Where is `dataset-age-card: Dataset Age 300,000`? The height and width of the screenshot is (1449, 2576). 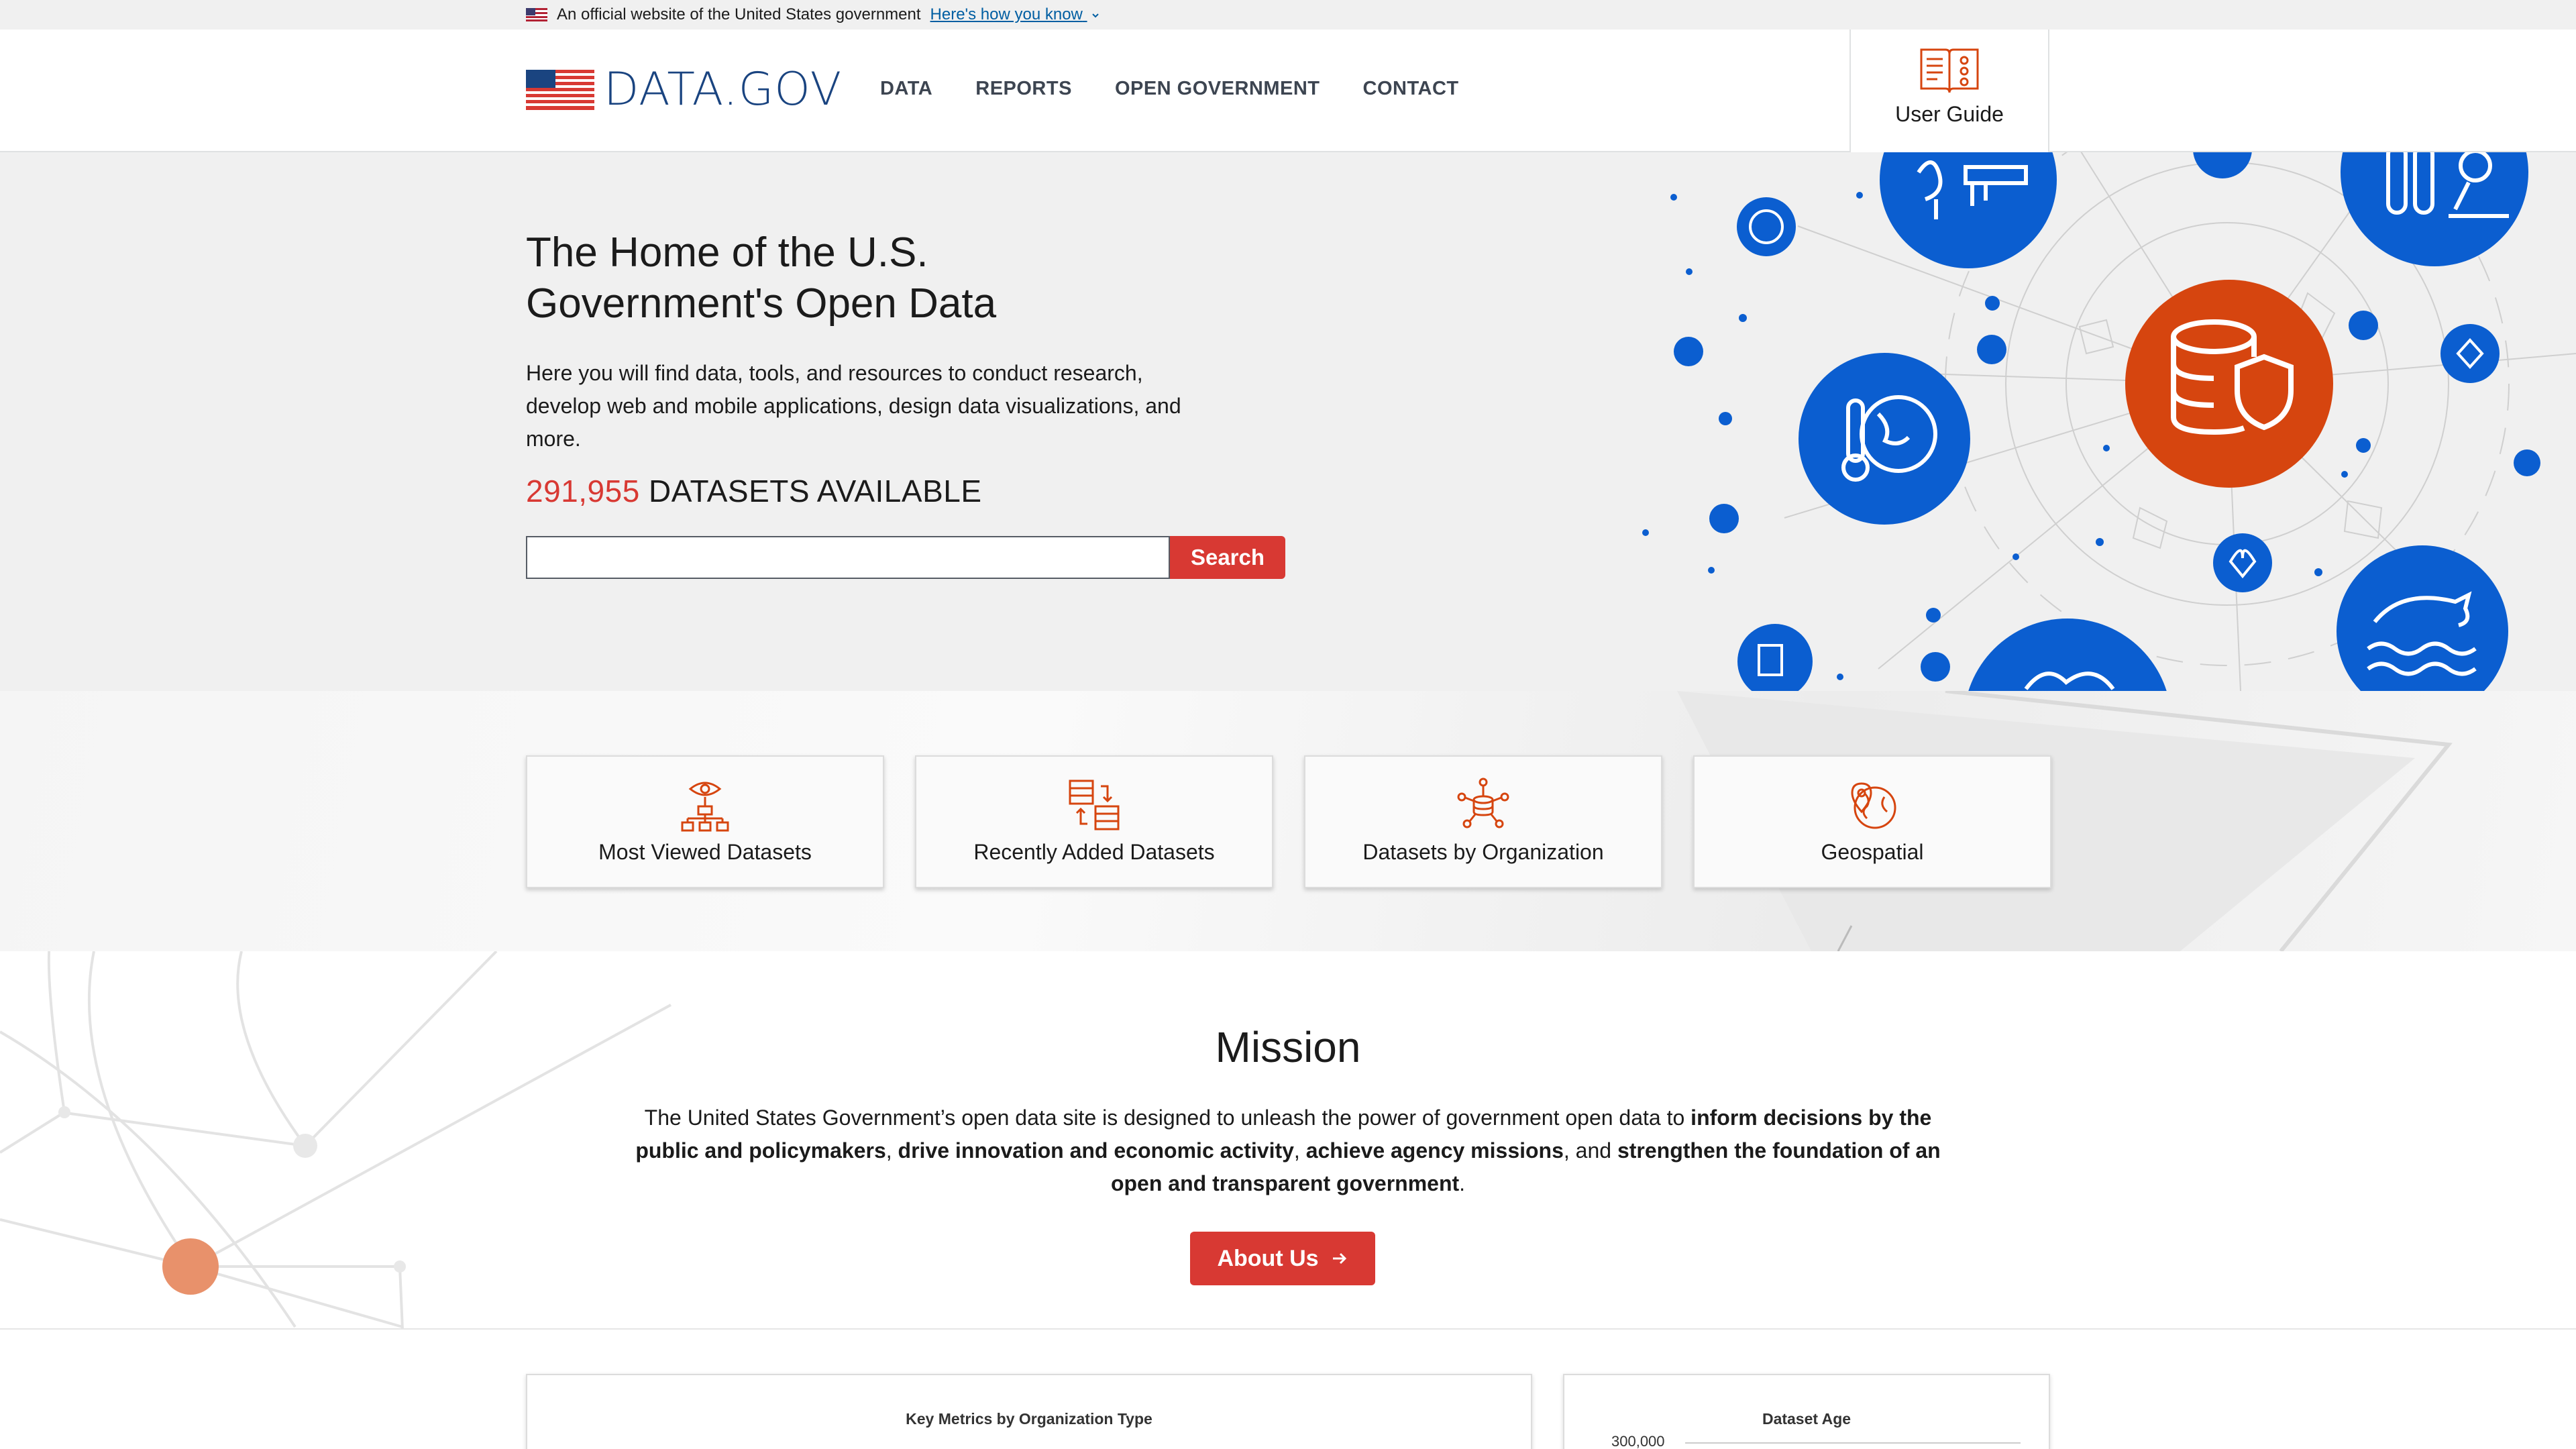
dataset-age-card: Dataset Age 300,000 is located at coordinates (1806, 1411).